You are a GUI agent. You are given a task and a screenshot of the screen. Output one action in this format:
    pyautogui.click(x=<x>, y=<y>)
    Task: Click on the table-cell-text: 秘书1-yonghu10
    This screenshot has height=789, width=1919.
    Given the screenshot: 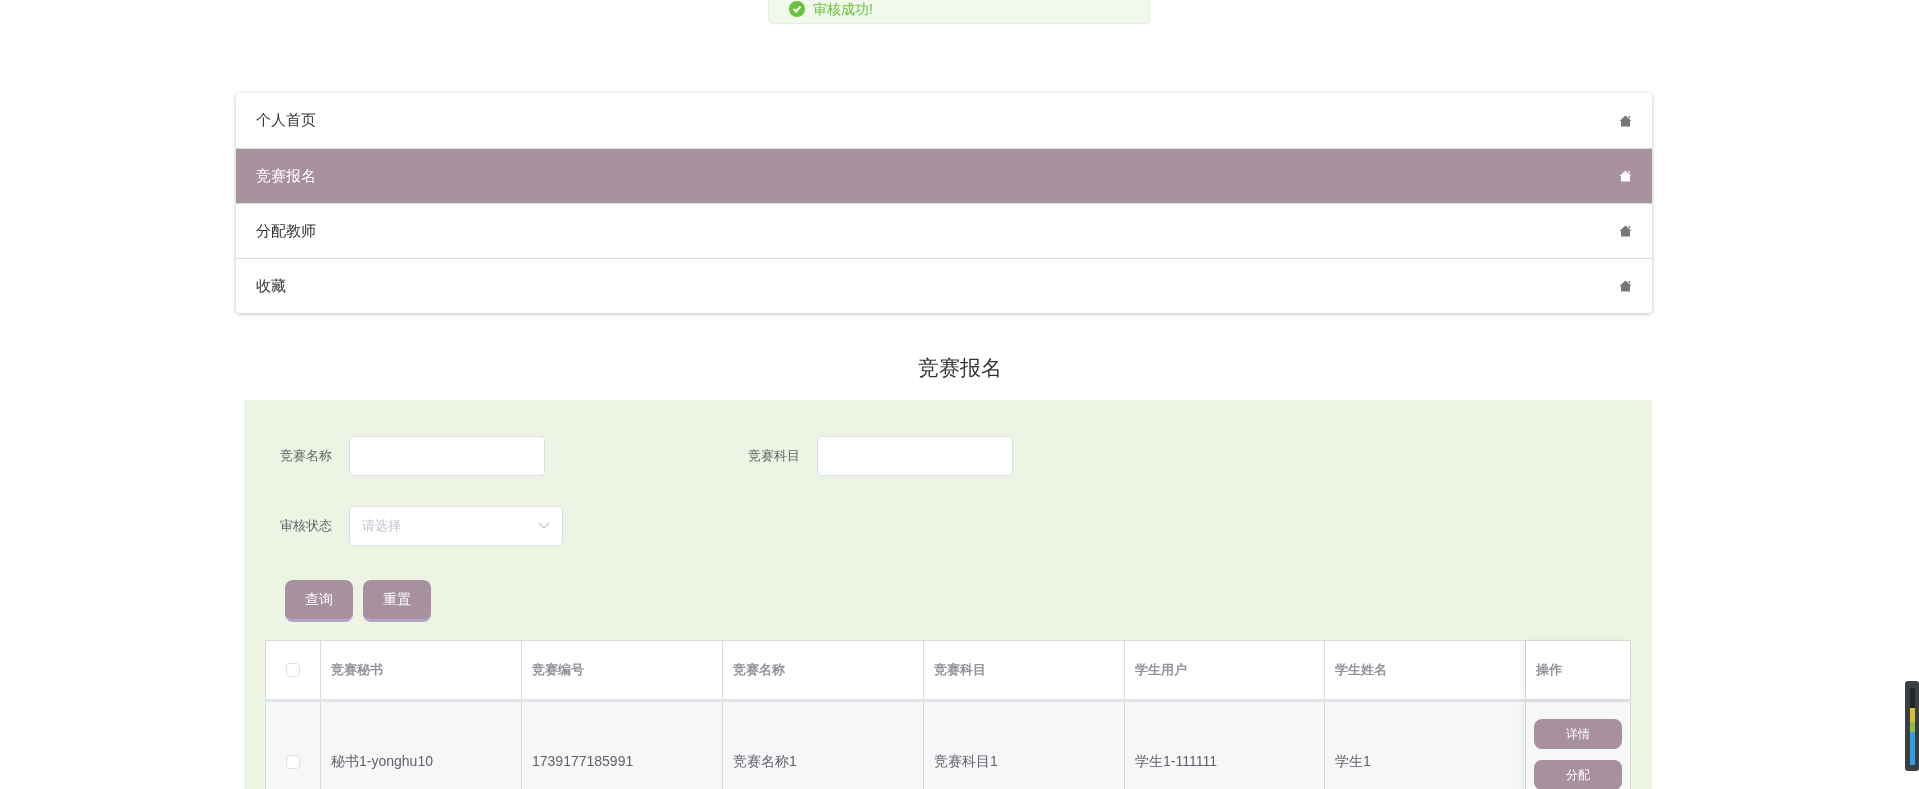 What is the action you would take?
    pyautogui.click(x=382, y=761)
    